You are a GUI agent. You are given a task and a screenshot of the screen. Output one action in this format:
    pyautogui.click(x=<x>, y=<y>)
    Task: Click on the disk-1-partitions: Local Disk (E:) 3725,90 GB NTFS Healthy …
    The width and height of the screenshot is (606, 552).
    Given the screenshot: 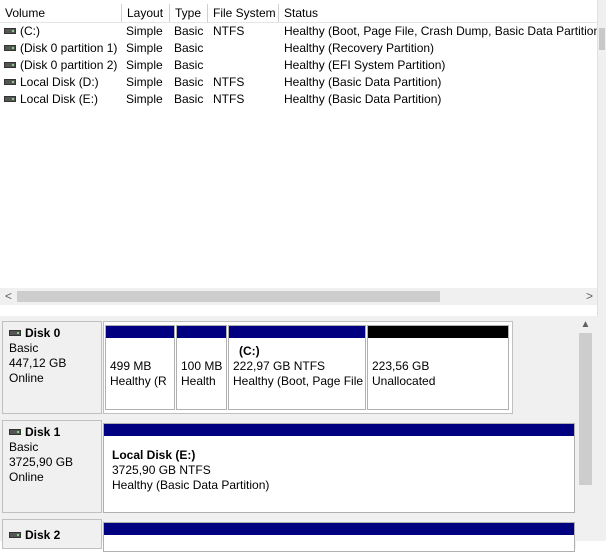 What is the action you would take?
    pyautogui.click(x=339, y=466)
    